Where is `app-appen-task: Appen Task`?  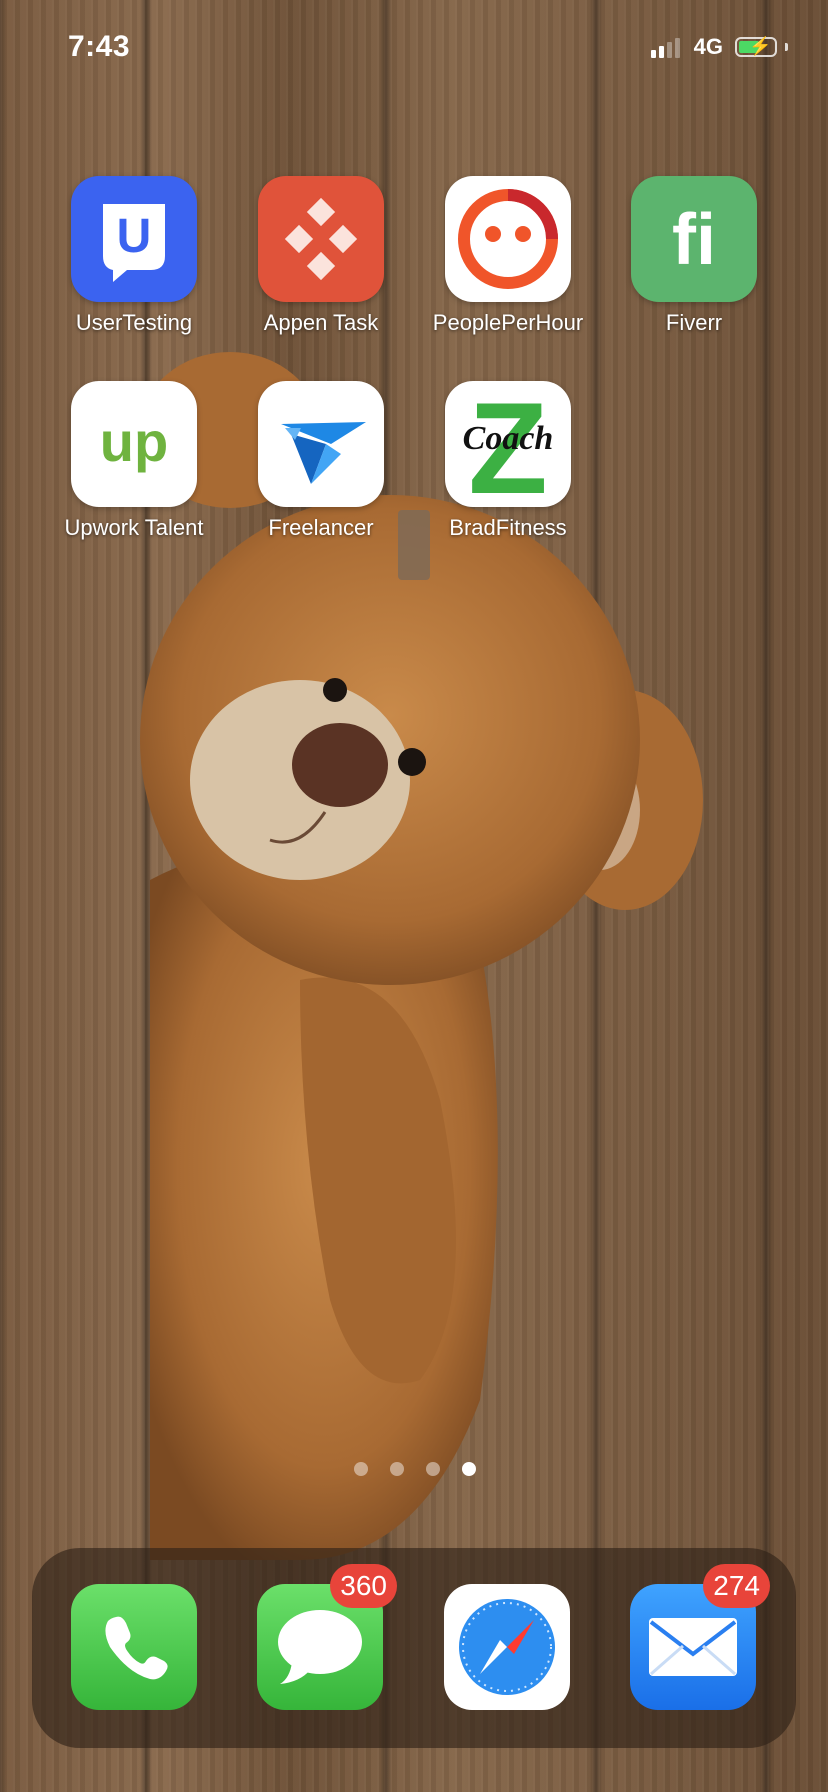
app-appen-task: Appen Task is located at coordinates (321, 256).